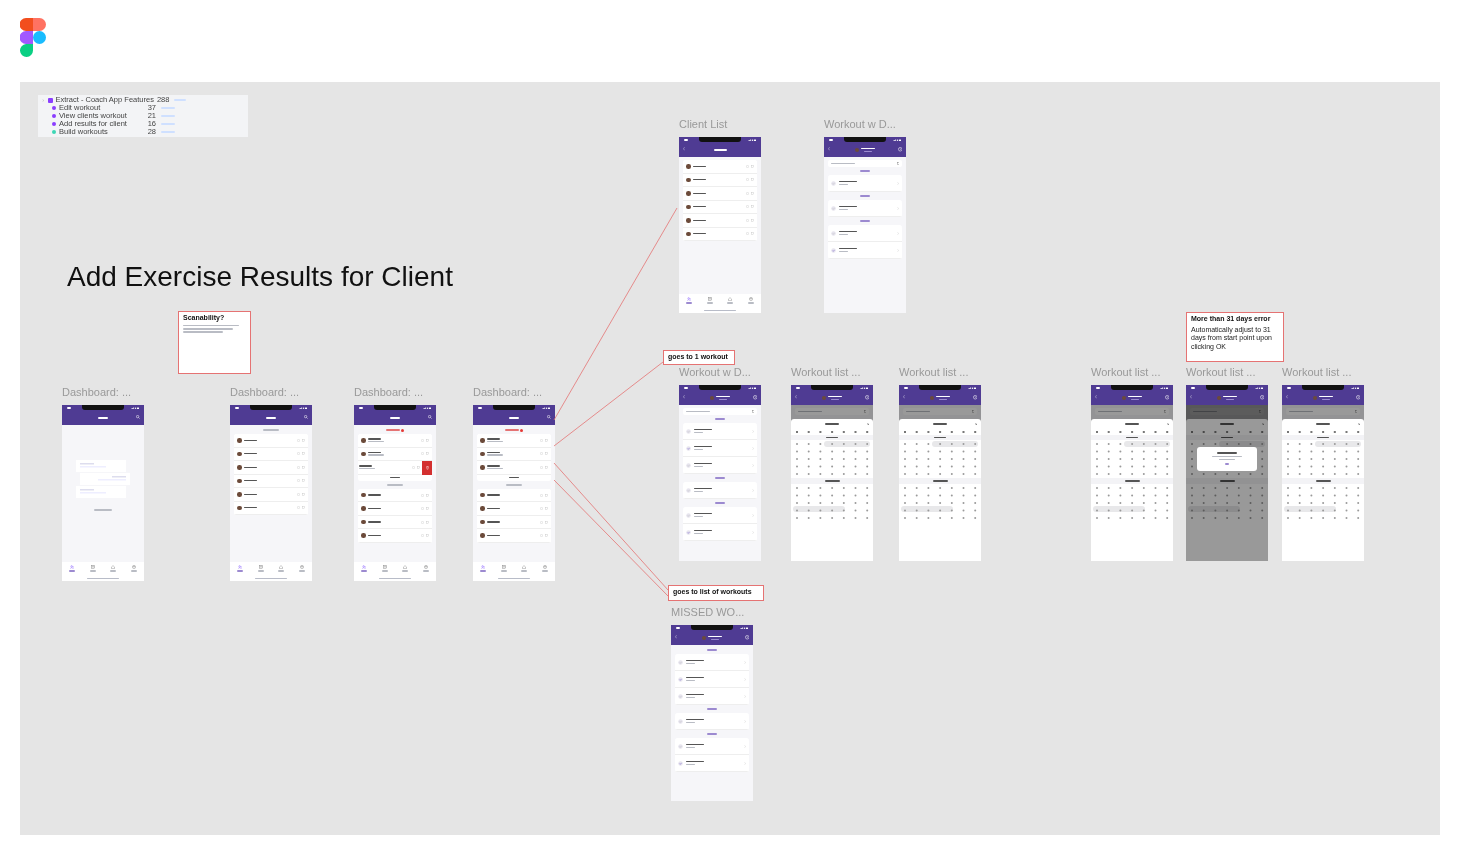 The height and width of the screenshot is (856, 1460). I want to click on calendar-icon, so click(503, 567).